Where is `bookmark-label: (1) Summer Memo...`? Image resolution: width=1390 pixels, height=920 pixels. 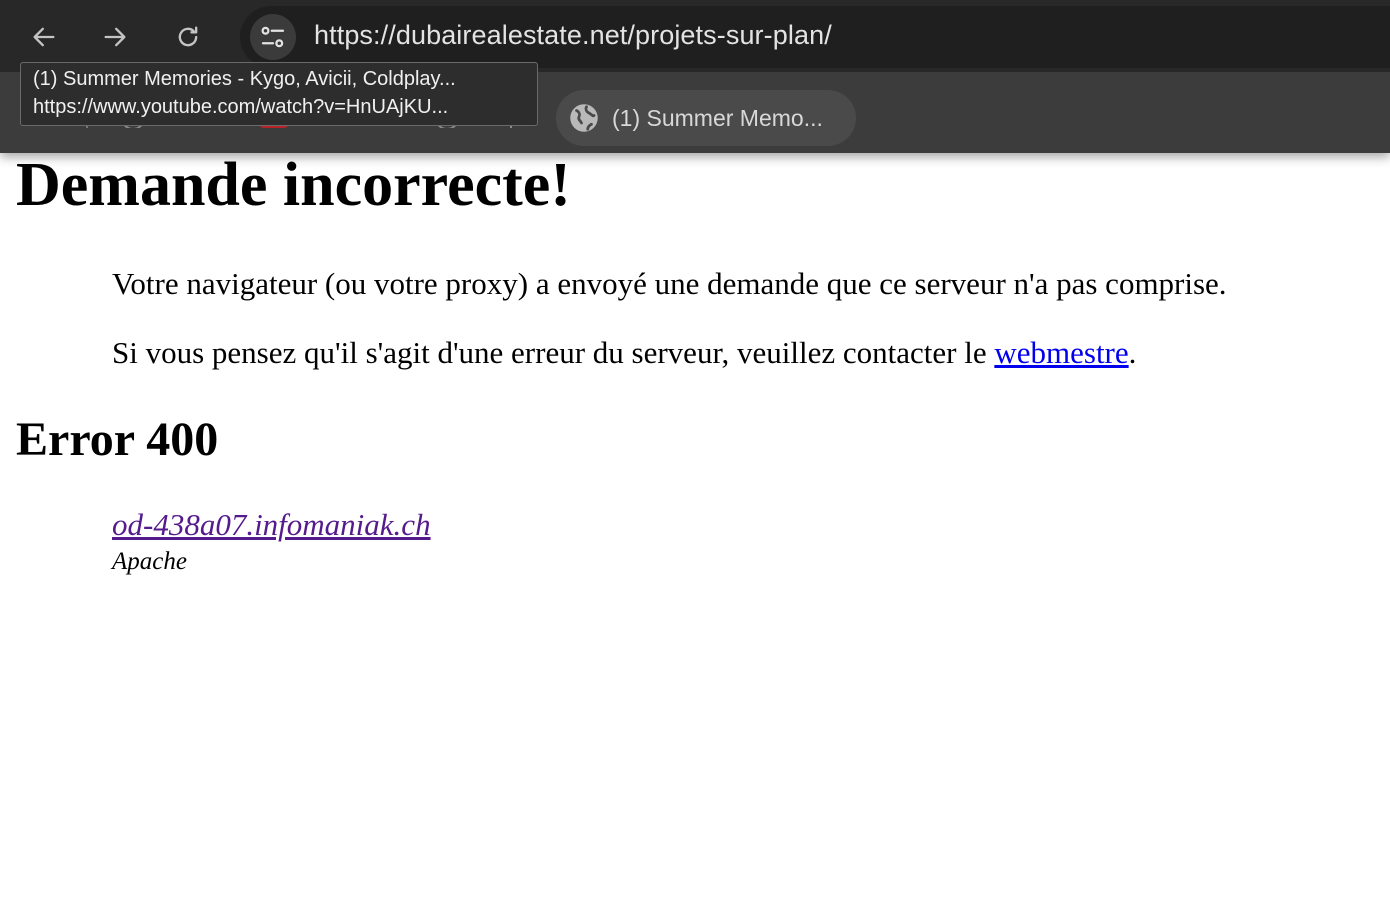 bookmark-label: (1) Summer Memo... is located at coordinates (717, 117).